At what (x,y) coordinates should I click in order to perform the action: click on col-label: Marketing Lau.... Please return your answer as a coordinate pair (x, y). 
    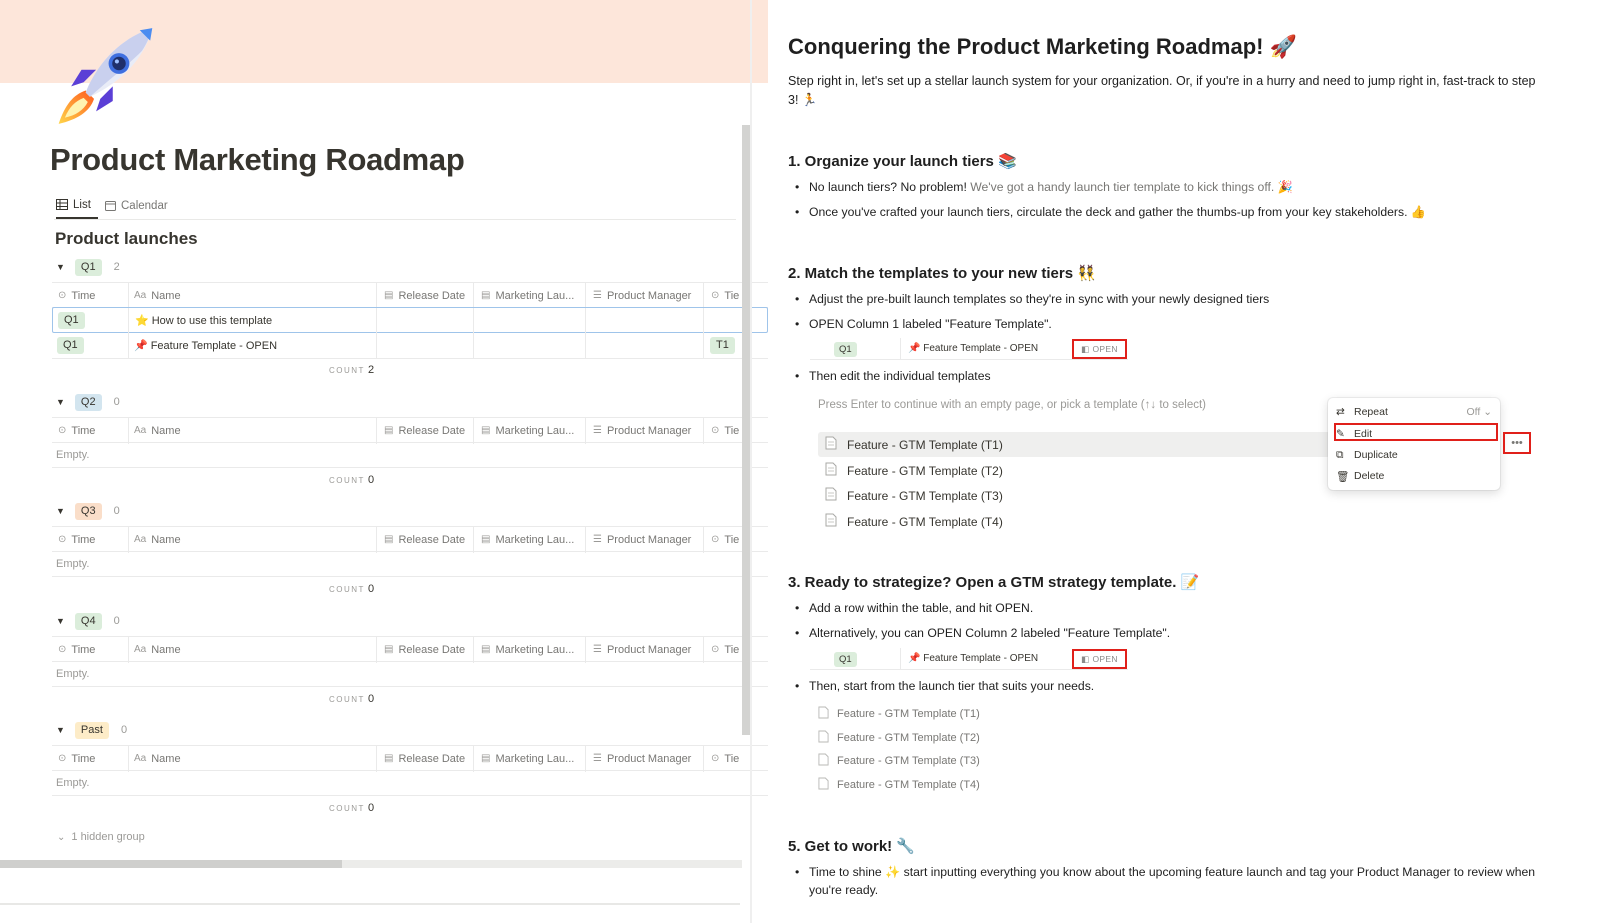
    Looking at the image, I should click on (535, 758).